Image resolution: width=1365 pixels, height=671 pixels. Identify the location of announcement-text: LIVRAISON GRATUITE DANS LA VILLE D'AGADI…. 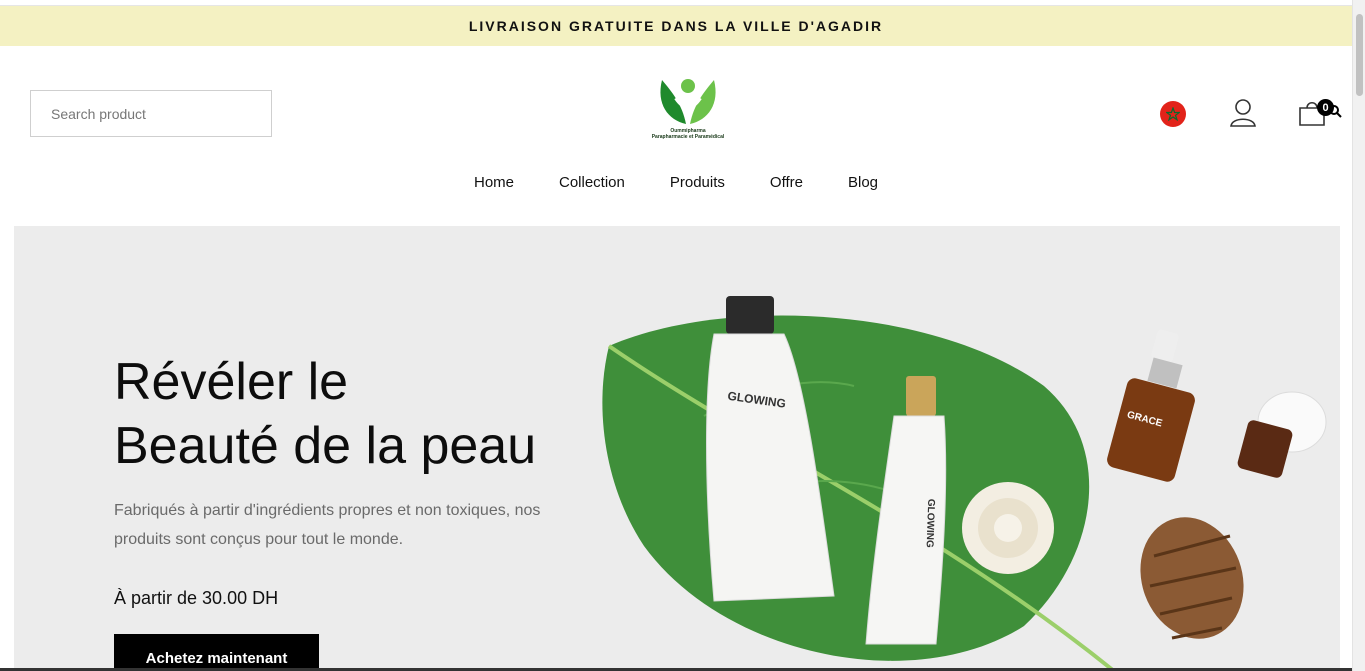
(676, 26).